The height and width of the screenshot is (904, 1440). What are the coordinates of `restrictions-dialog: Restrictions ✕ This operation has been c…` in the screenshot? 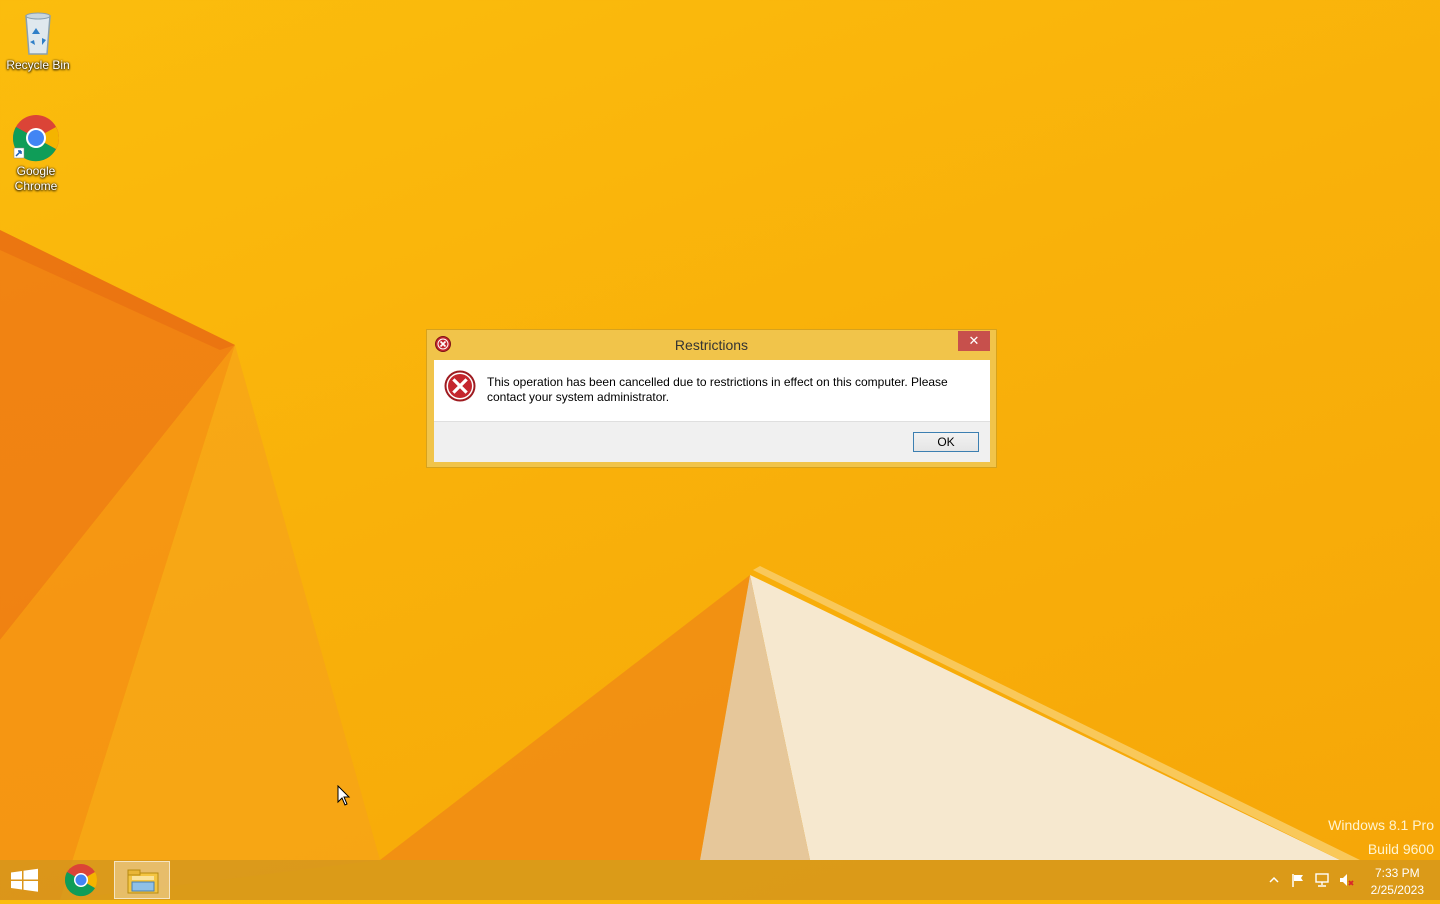 It's located at (711, 398).